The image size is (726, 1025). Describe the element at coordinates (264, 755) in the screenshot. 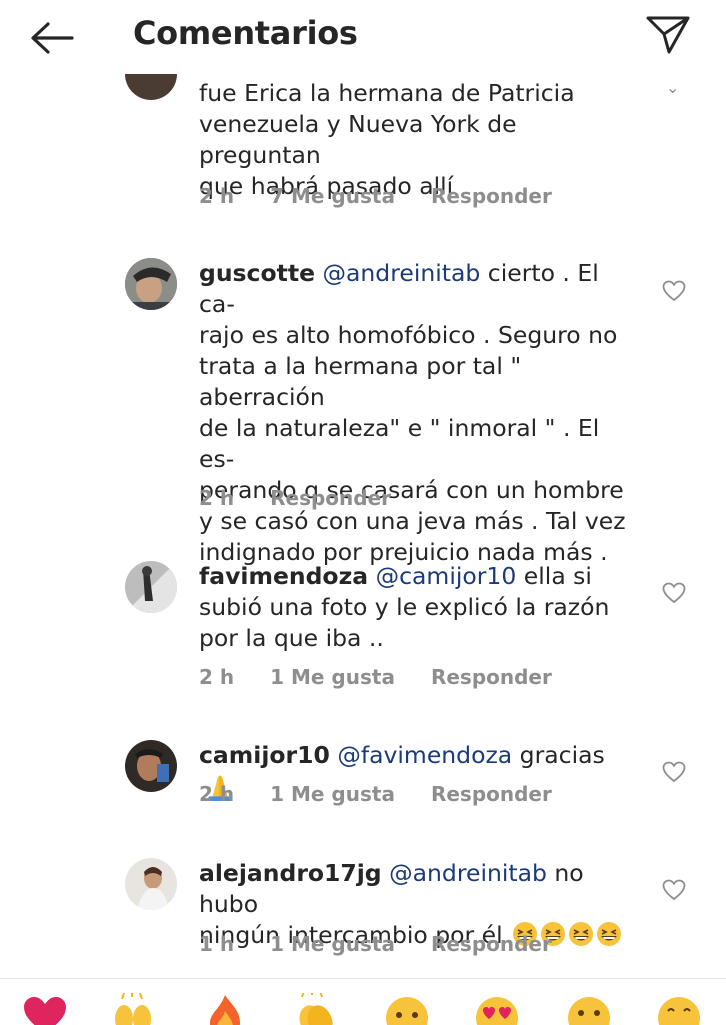

I see `comment-username: camijor10` at that location.